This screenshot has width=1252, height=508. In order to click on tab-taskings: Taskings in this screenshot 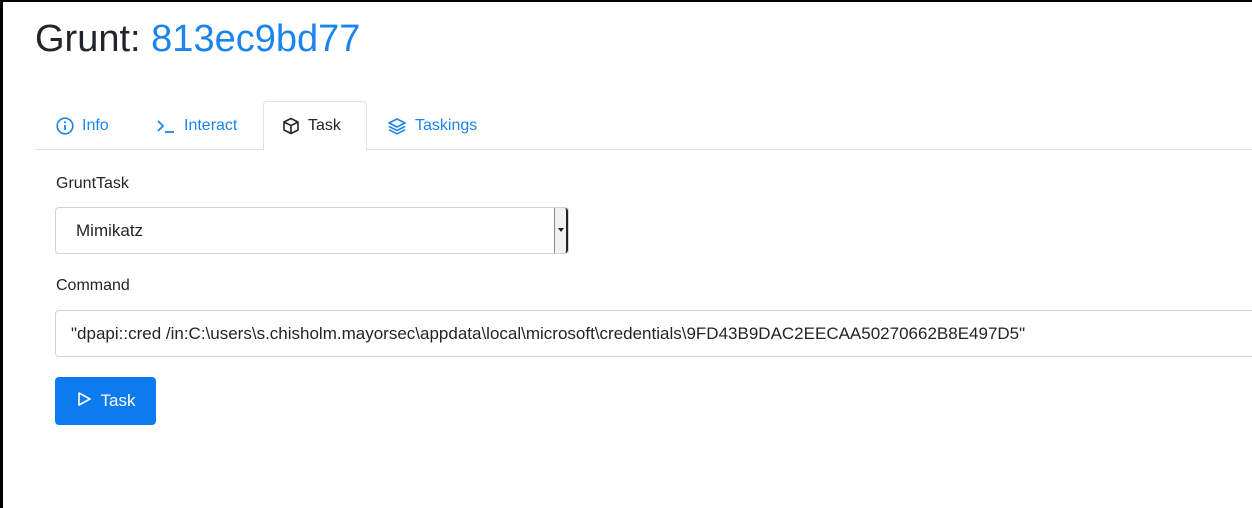, I will do `click(432, 125)`.